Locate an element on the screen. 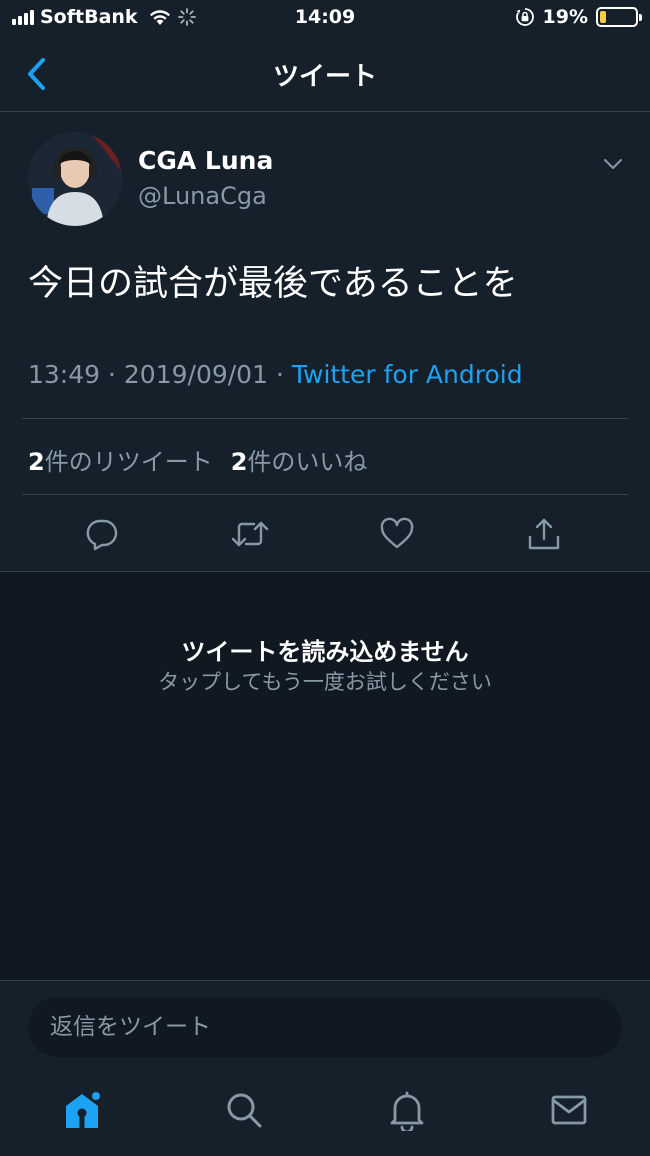  tweet-meta: 13:49 · 2019/09/01 · Twitter for Android is located at coordinates (275, 374).